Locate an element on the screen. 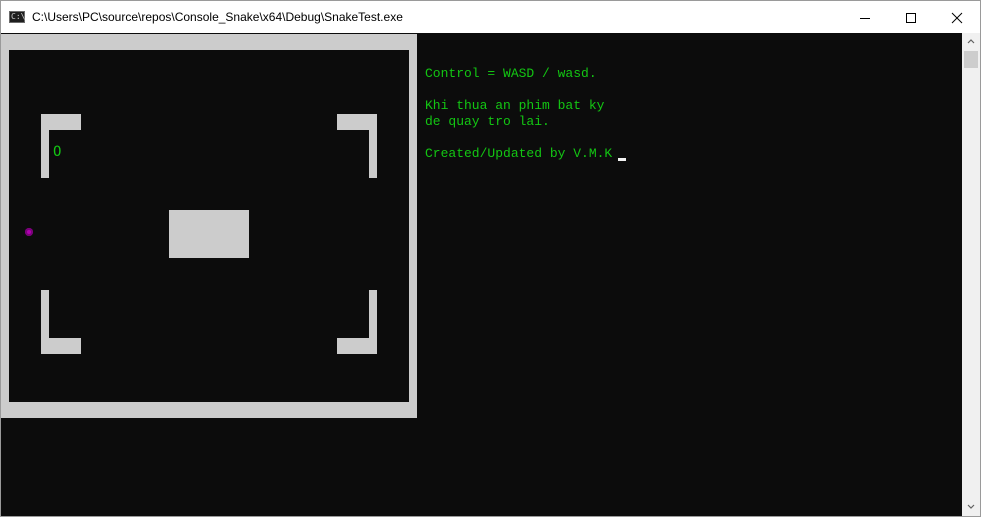 This screenshot has height=517, width=981. chevron-down-icon is located at coordinates (971, 506).